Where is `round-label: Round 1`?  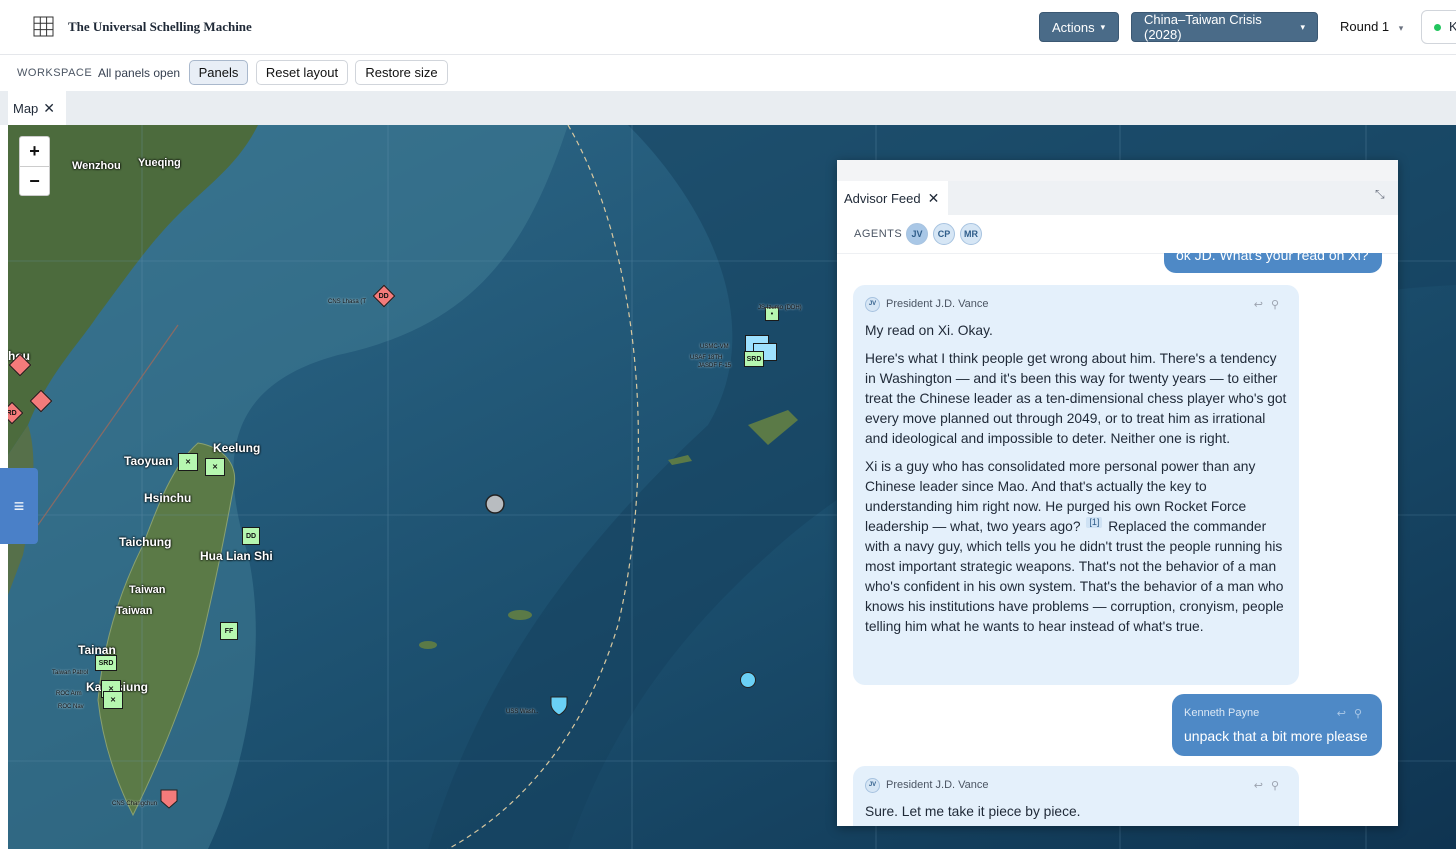
round-label: Round 1 is located at coordinates (1365, 26).